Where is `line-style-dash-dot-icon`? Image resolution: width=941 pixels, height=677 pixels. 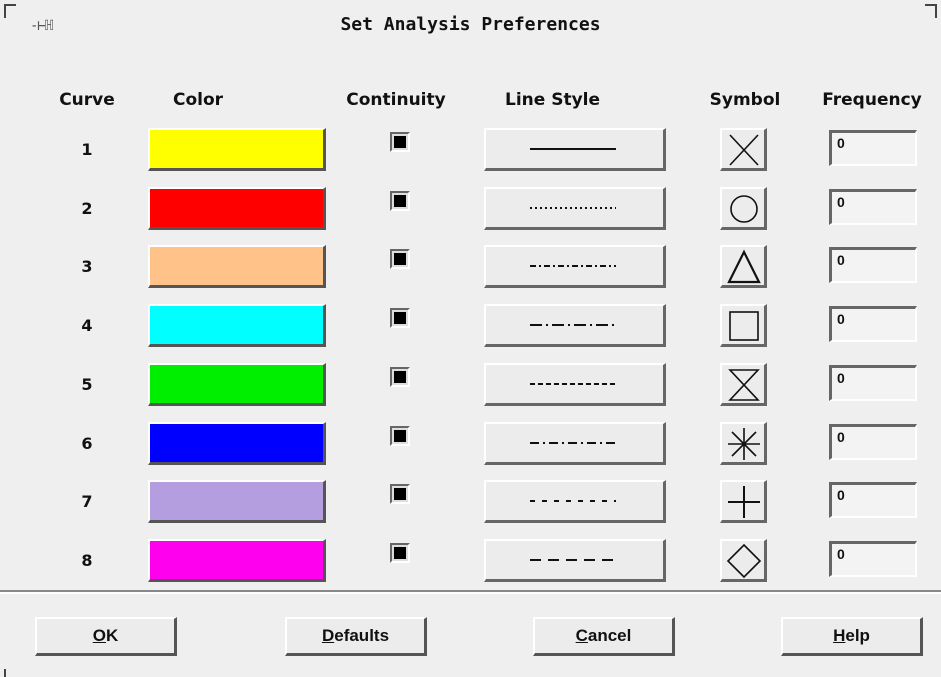 line-style-dash-dot-icon is located at coordinates (573, 266).